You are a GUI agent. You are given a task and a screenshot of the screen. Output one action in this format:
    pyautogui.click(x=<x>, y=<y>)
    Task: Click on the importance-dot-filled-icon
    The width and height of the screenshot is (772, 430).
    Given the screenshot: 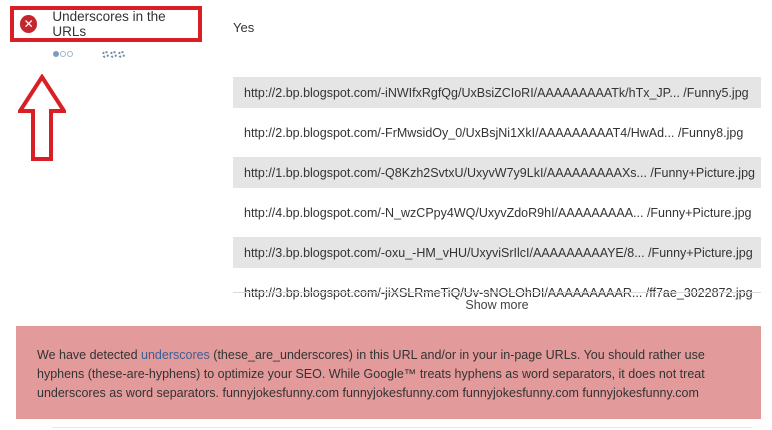 What is the action you would take?
    pyautogui.click(x=56, y=54)
    